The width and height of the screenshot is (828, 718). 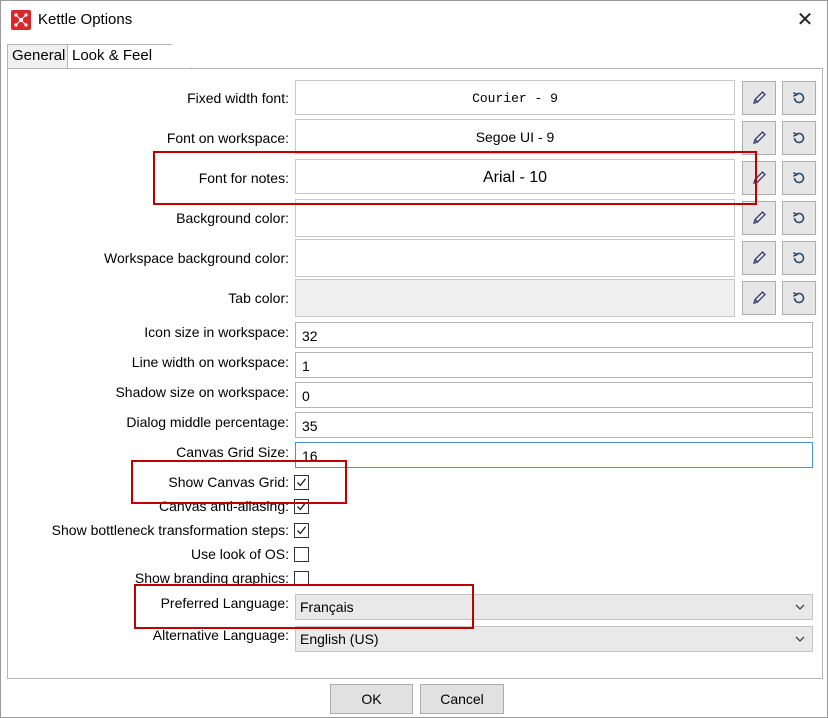 I want to click on ok-button-label: OK, so click(x=371, y=699).